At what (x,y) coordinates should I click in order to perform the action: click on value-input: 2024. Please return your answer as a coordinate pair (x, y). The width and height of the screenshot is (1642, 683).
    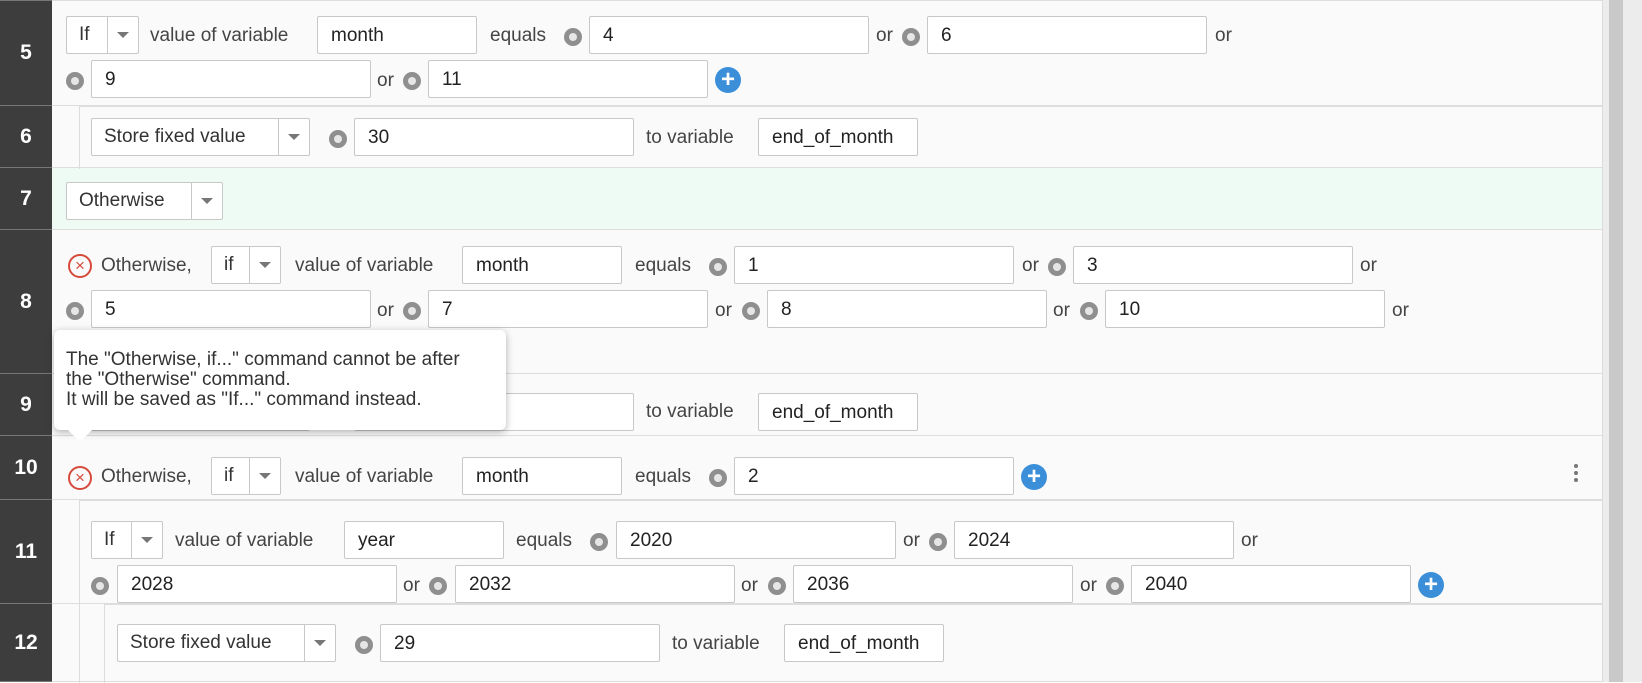
    Looking at the image, I should click on (1094, 540).